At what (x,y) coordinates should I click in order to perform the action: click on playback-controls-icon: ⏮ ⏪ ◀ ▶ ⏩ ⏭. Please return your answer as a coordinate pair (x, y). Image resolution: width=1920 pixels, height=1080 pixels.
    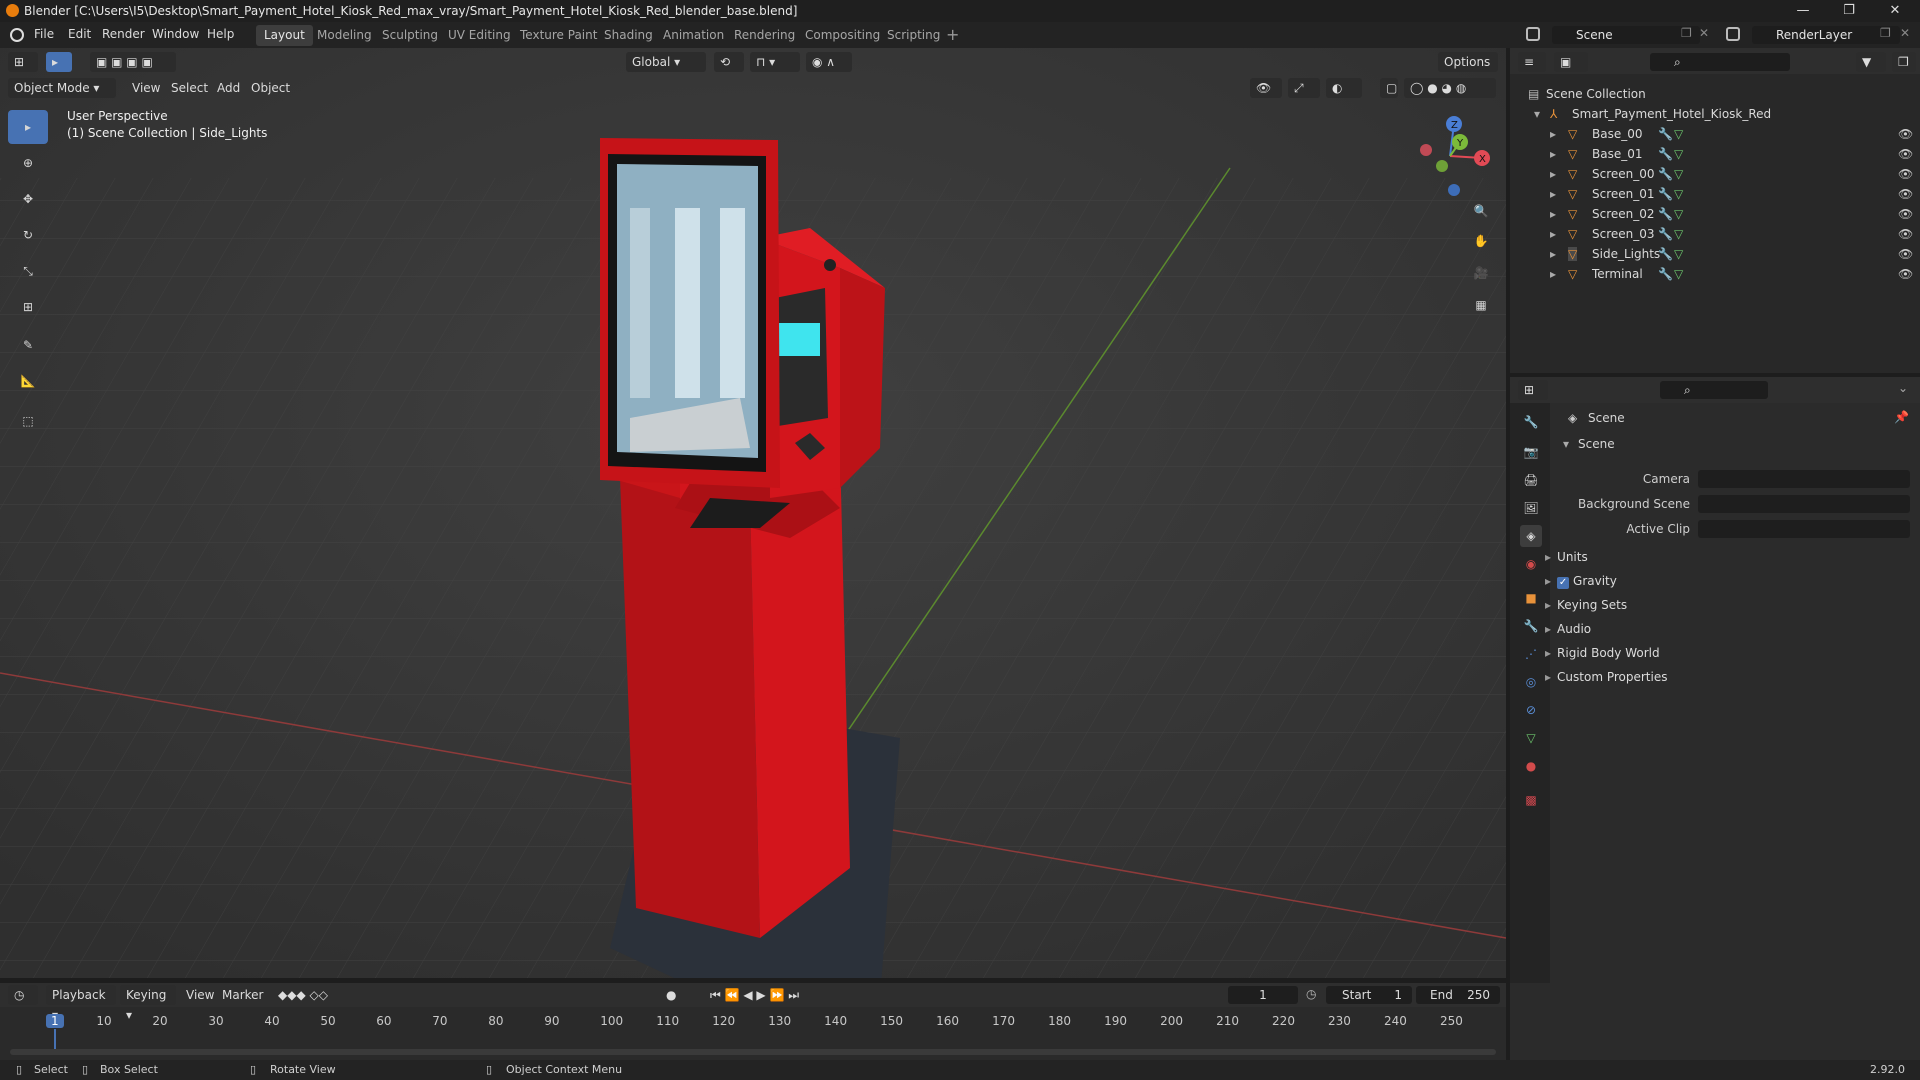
    Looking at the image, I should click on (764, 995).